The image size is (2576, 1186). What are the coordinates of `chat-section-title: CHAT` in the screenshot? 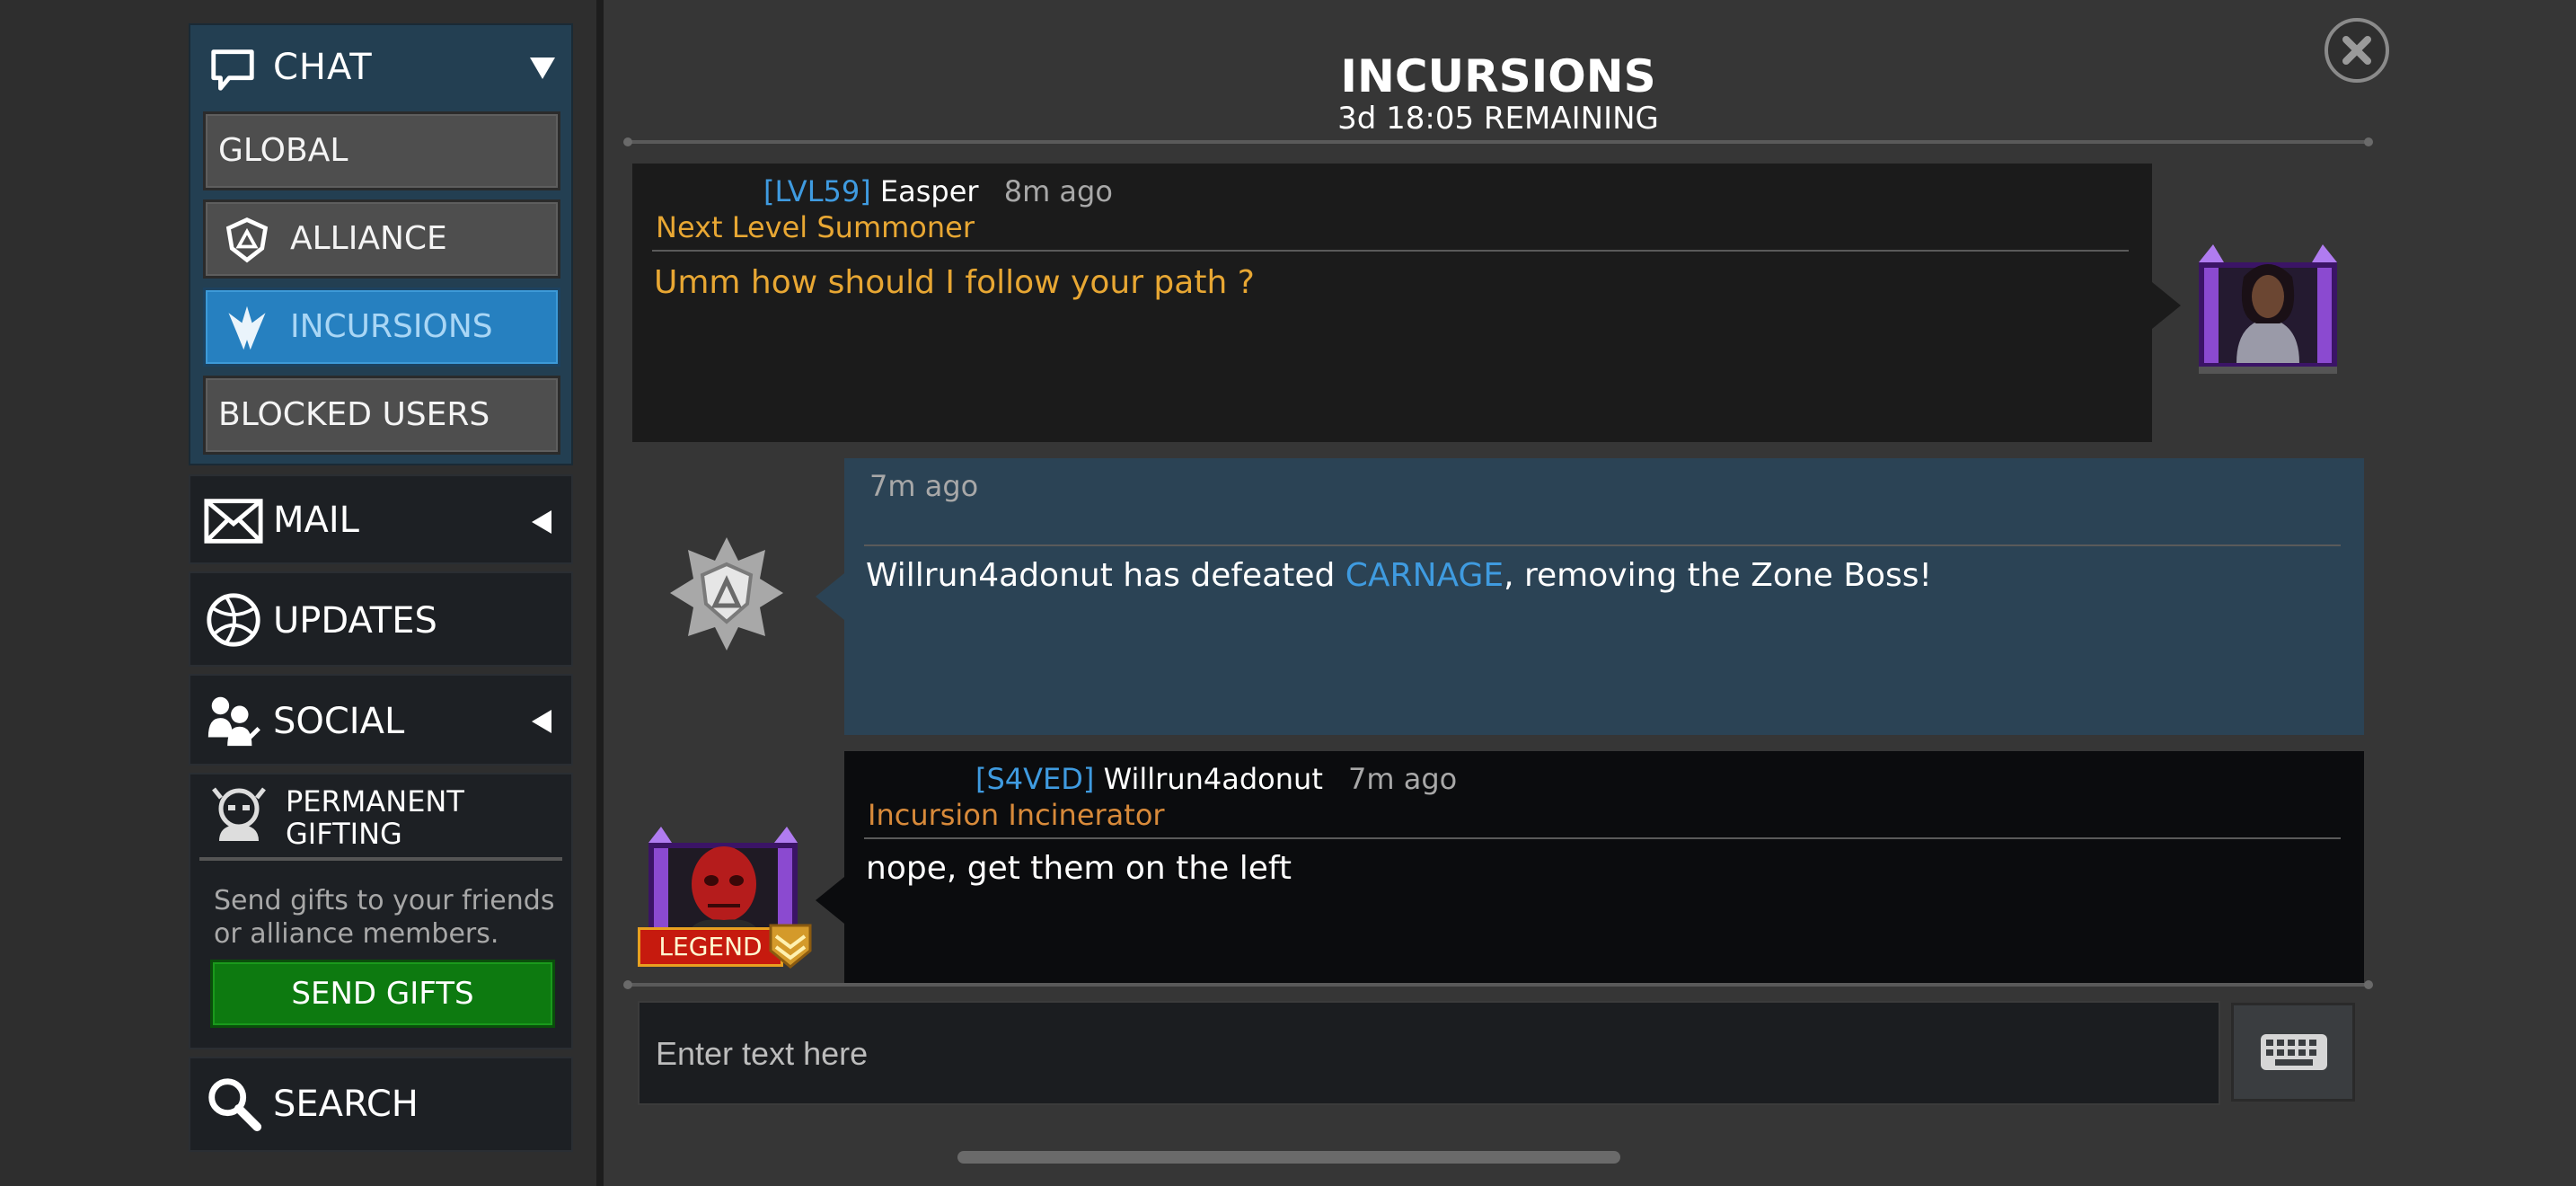 It's located at (323, 67).